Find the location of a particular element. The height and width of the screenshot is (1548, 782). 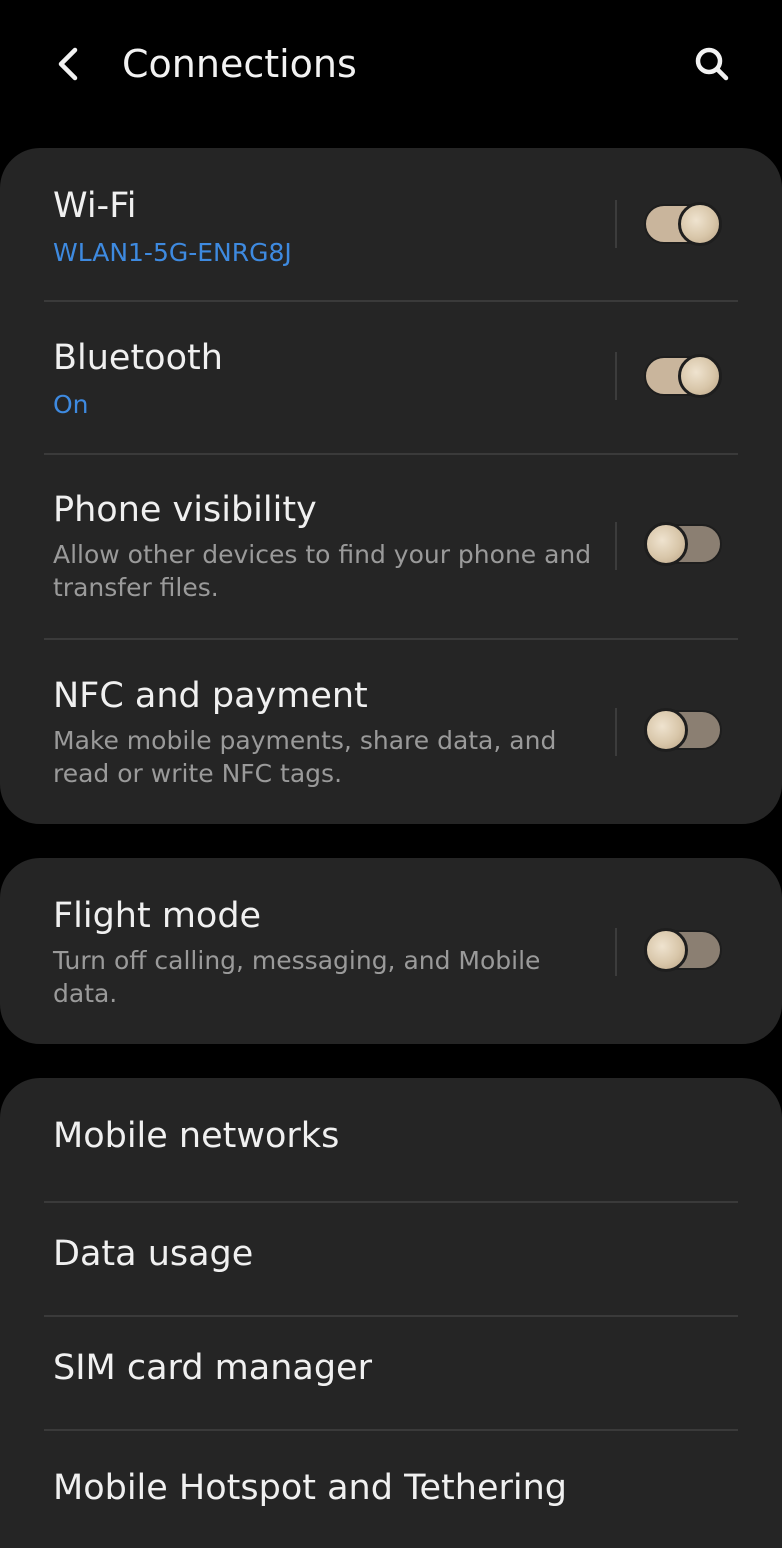

sim-card-manager-label: SIM card manager is located at coordinates (212, 1368).